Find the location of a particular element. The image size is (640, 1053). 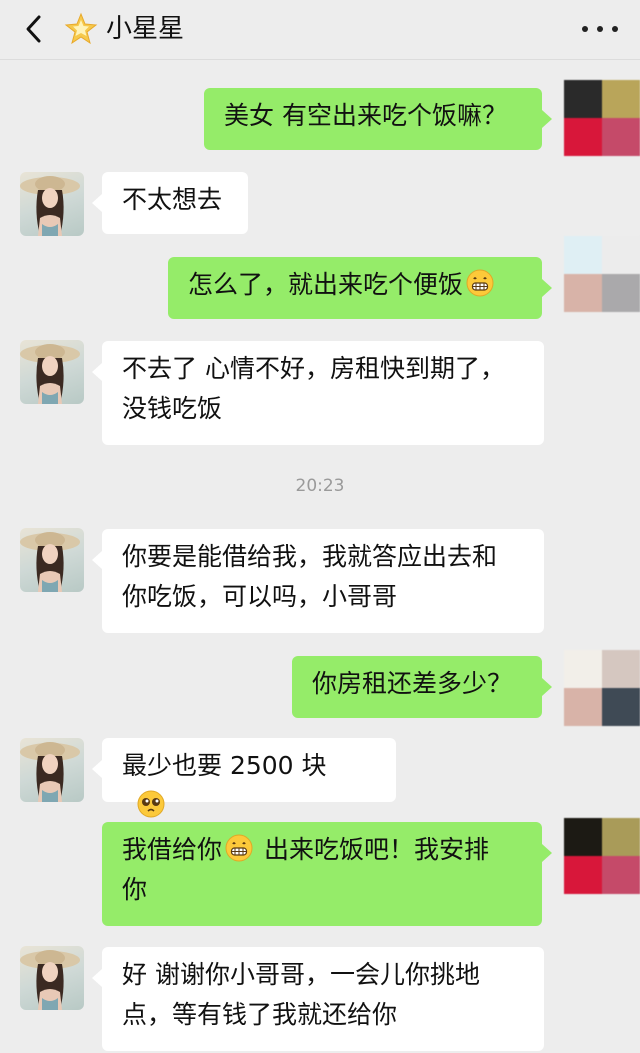

message-bubble-outgoing: 我借给你 出来吃饭吧！我安排 你 is located at coordinates (327, 874).